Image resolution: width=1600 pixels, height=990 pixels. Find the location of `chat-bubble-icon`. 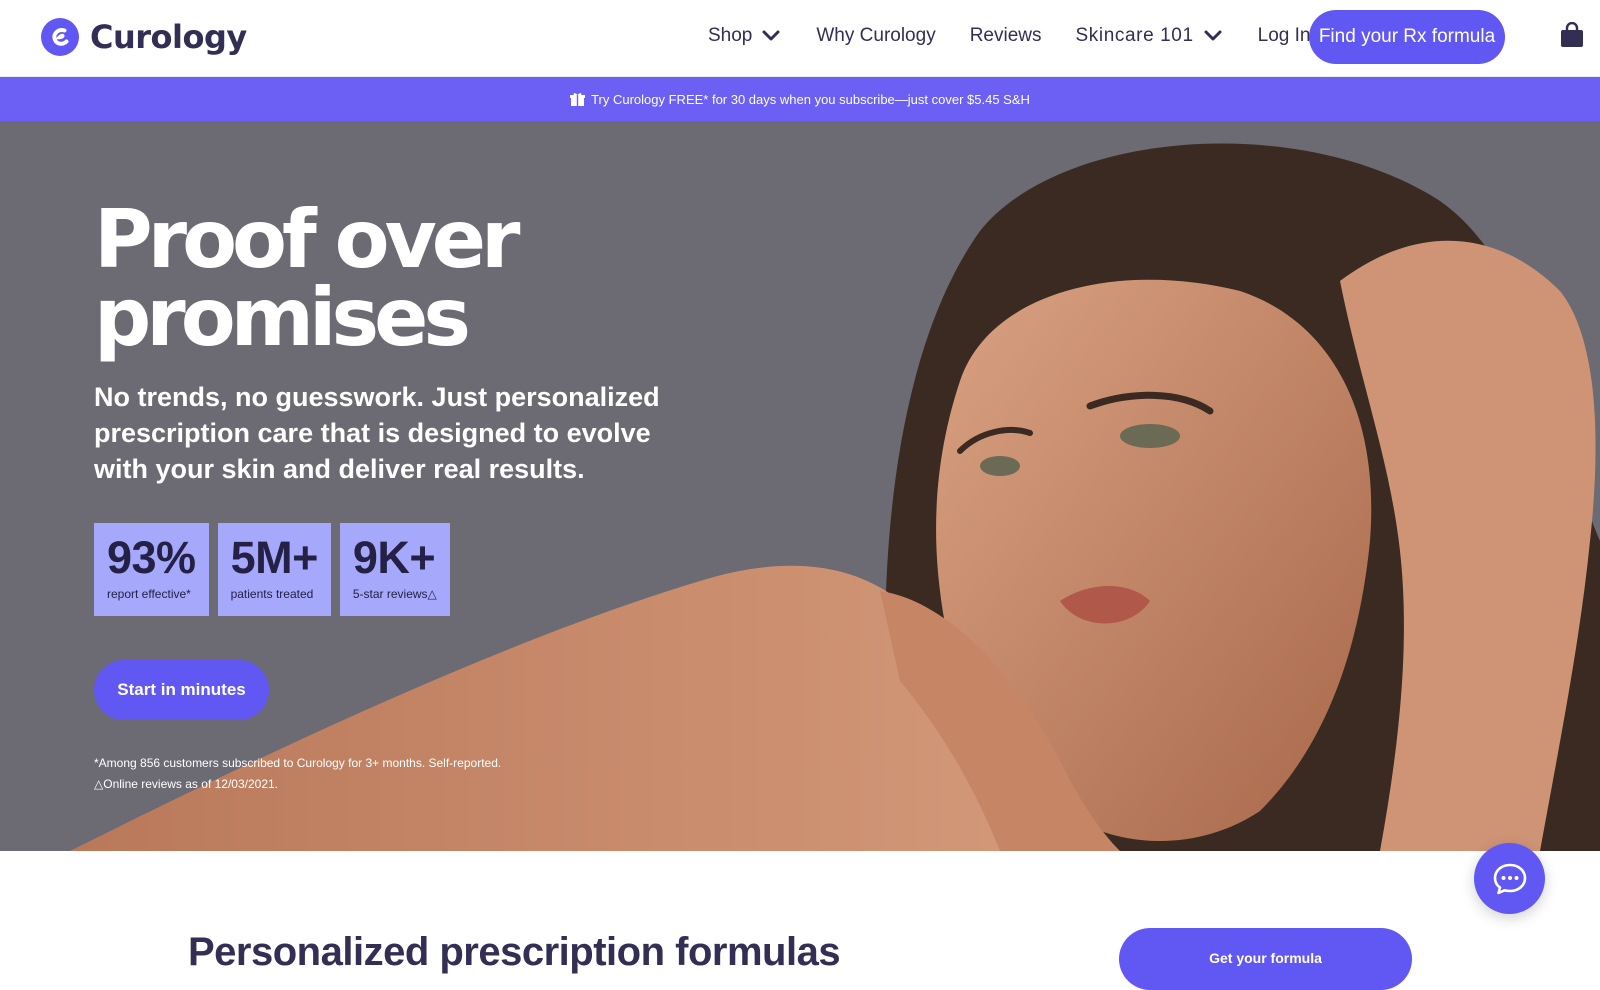

chat-bubble-icon is located at coordinates (1509, 878).